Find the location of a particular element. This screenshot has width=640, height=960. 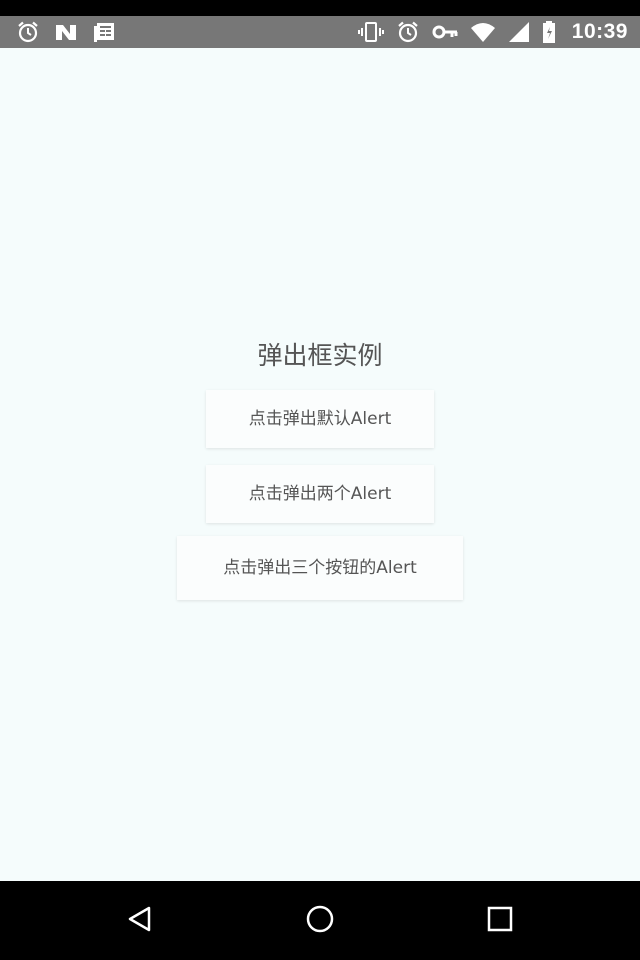

status-left-icons is located at coordinates (66, 32).